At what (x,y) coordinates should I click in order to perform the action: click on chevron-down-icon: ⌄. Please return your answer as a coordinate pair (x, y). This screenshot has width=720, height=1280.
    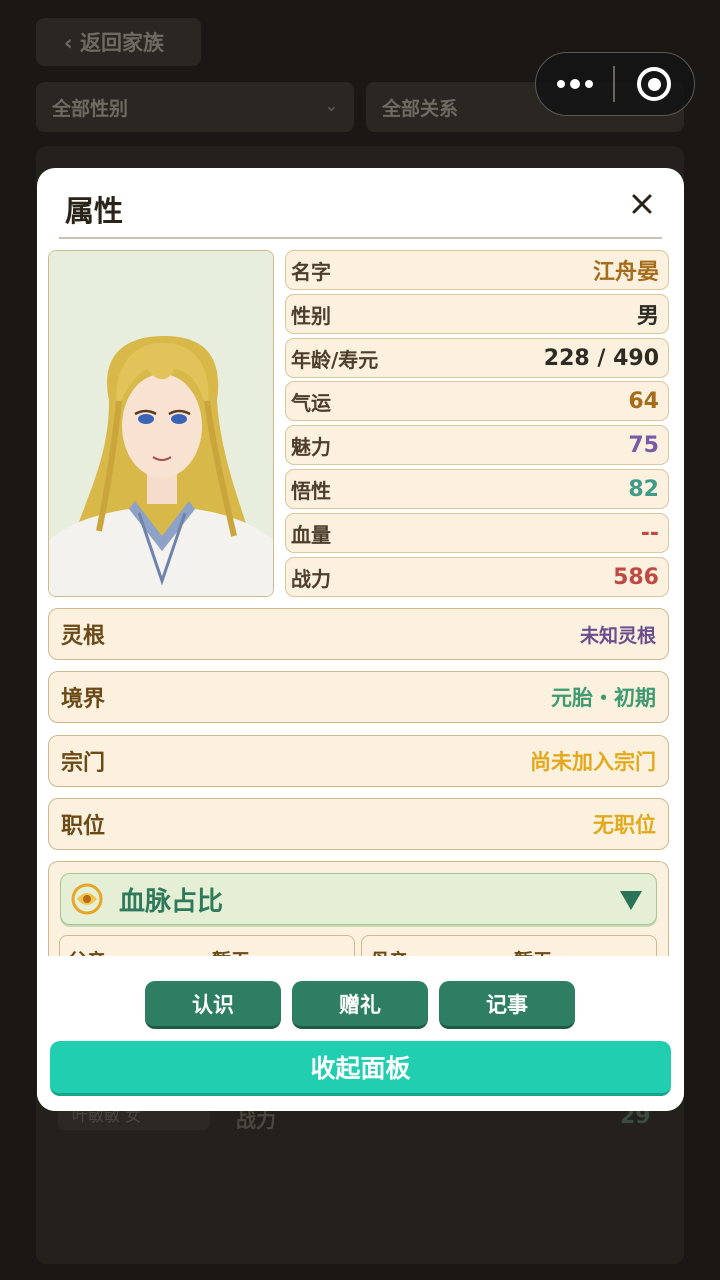
    Looking at the image, I should click on (331, 105).